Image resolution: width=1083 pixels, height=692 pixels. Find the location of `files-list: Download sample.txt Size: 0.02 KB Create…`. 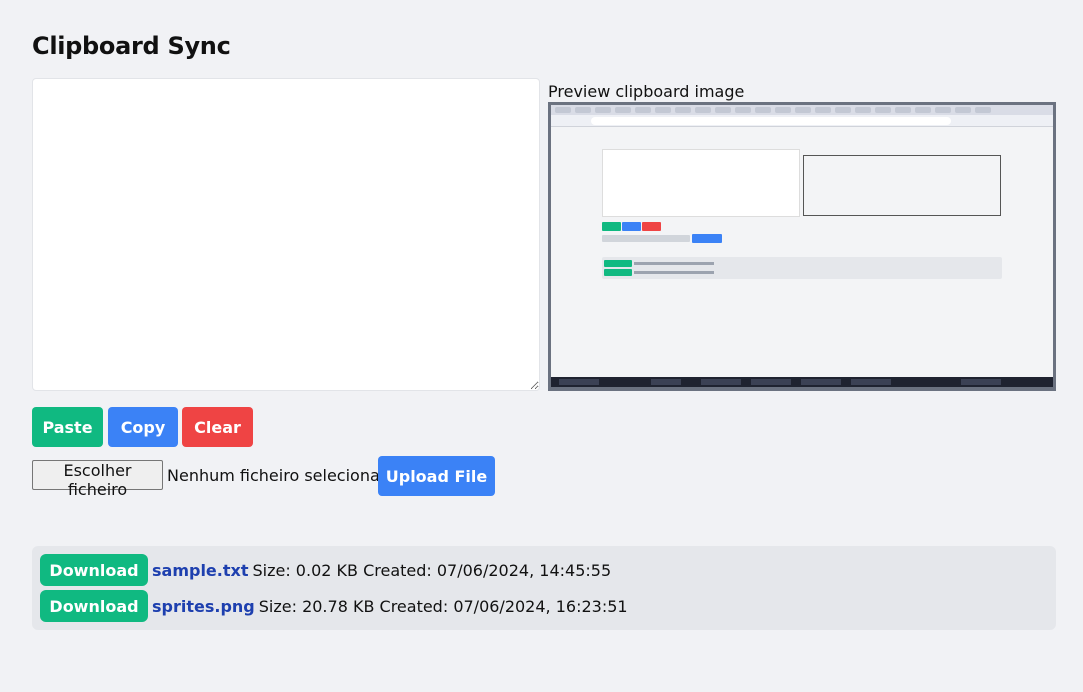

files-list: Download sample.txt Size: 0.02 KB Create… is located at coordinates (544, 588).